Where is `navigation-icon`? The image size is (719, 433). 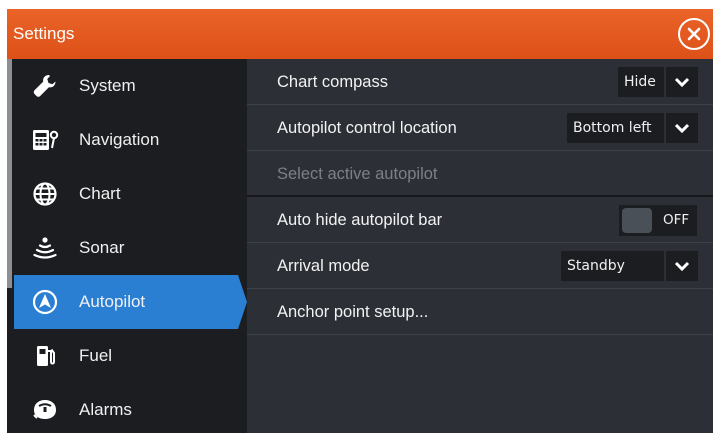 navigation-icon is located at coordinates (45, 140).